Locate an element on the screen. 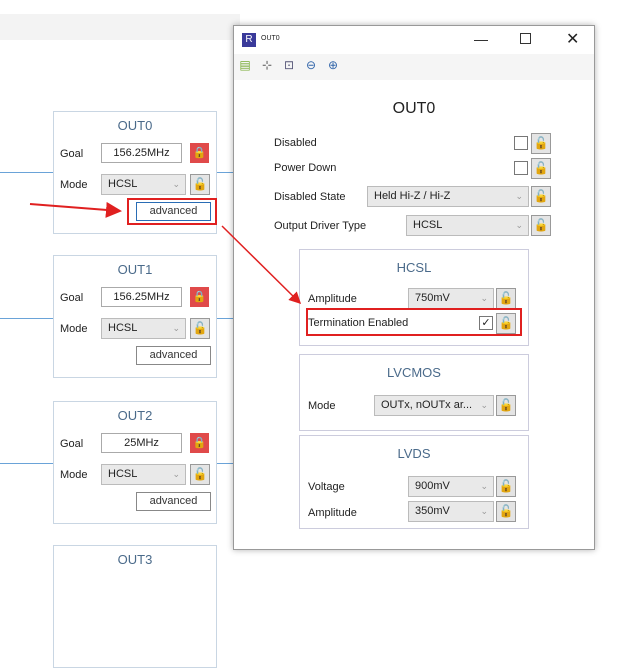 The width and height of the screenshot is (618, 668). annotation-arrows is located at coordinates (165, 253).